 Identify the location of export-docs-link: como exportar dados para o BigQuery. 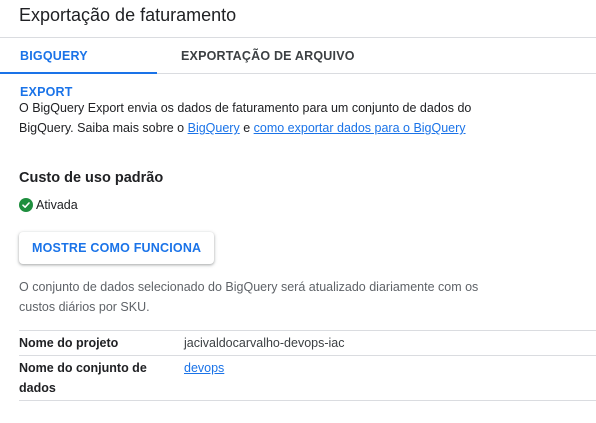
(360, 128).